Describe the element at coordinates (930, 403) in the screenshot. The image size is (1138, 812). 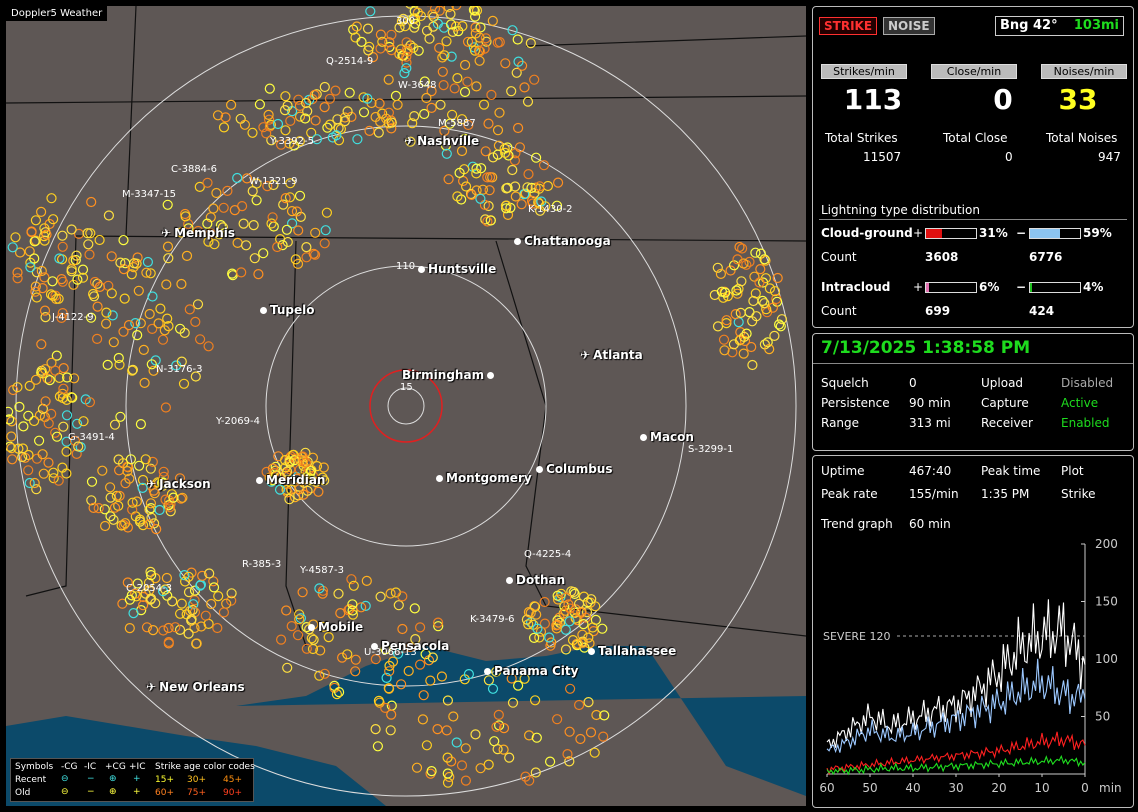
I see `persistence-value: 90 min` at that location.